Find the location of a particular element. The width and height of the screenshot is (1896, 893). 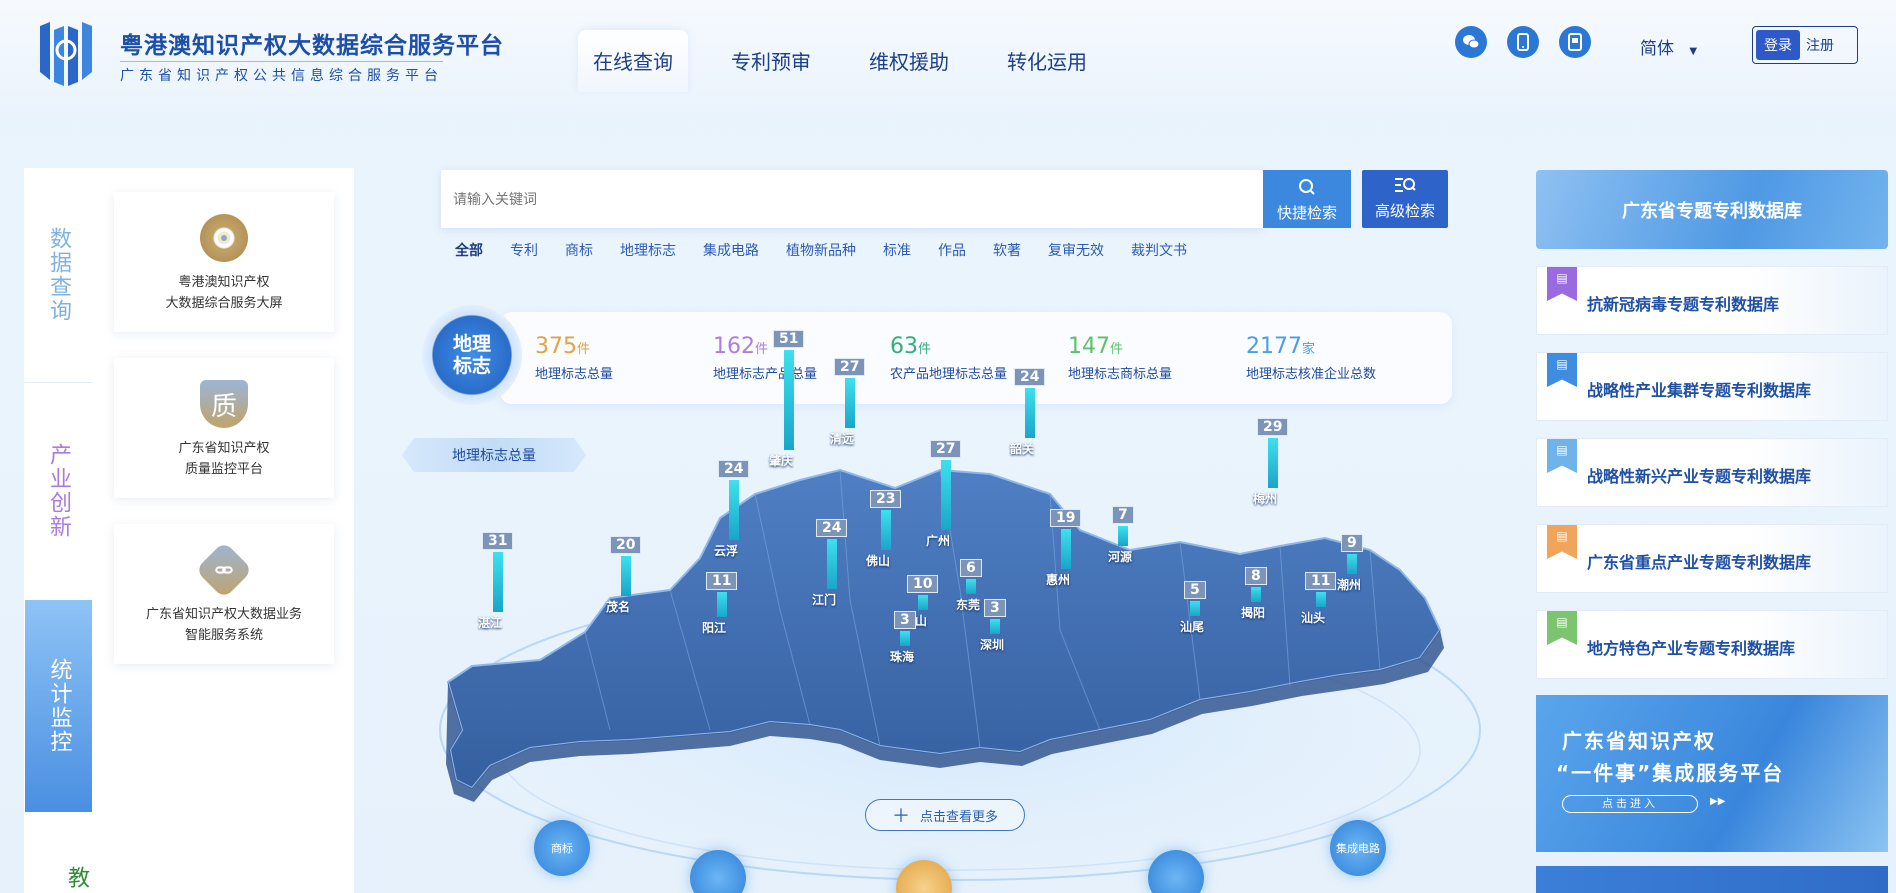

map-marker: 29 梅州 is located at coordinates (1271, 462).